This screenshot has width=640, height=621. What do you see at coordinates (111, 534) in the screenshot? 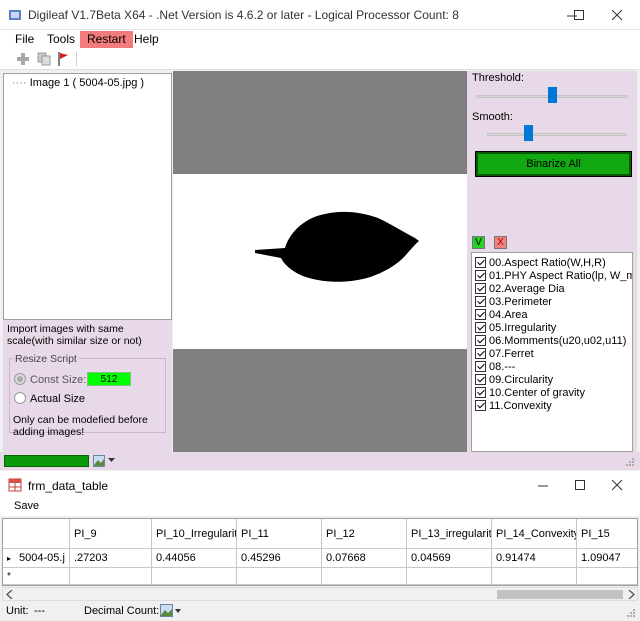
I see `column-header: PI_9` at bounding box center [111, 534].